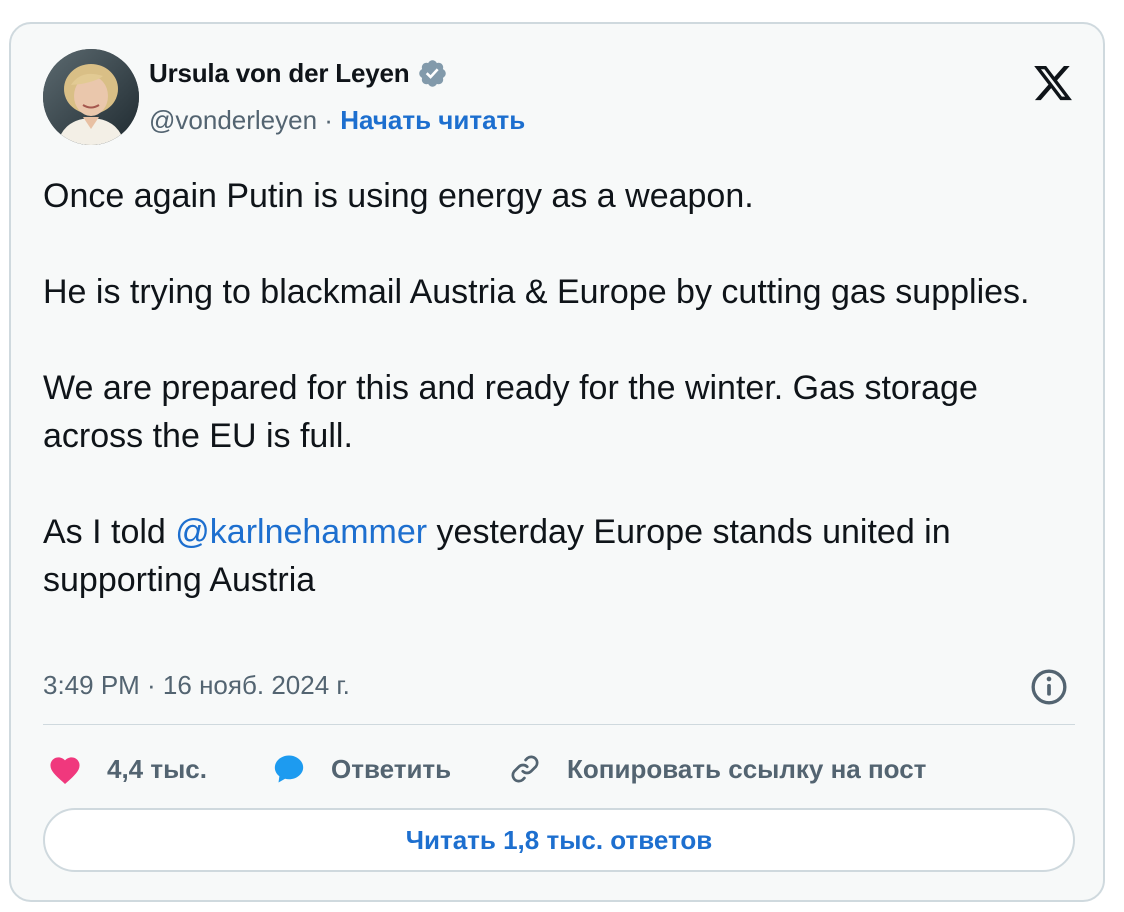 Image resolution: width=1124 pixels, height=912 pixels. What do you see at coordinates (196, 685) in the screenshot?
I see `tweet-timestamp: 3:49 PM · 16 нояб. 2024 г.` at bounding box center [196, 685].